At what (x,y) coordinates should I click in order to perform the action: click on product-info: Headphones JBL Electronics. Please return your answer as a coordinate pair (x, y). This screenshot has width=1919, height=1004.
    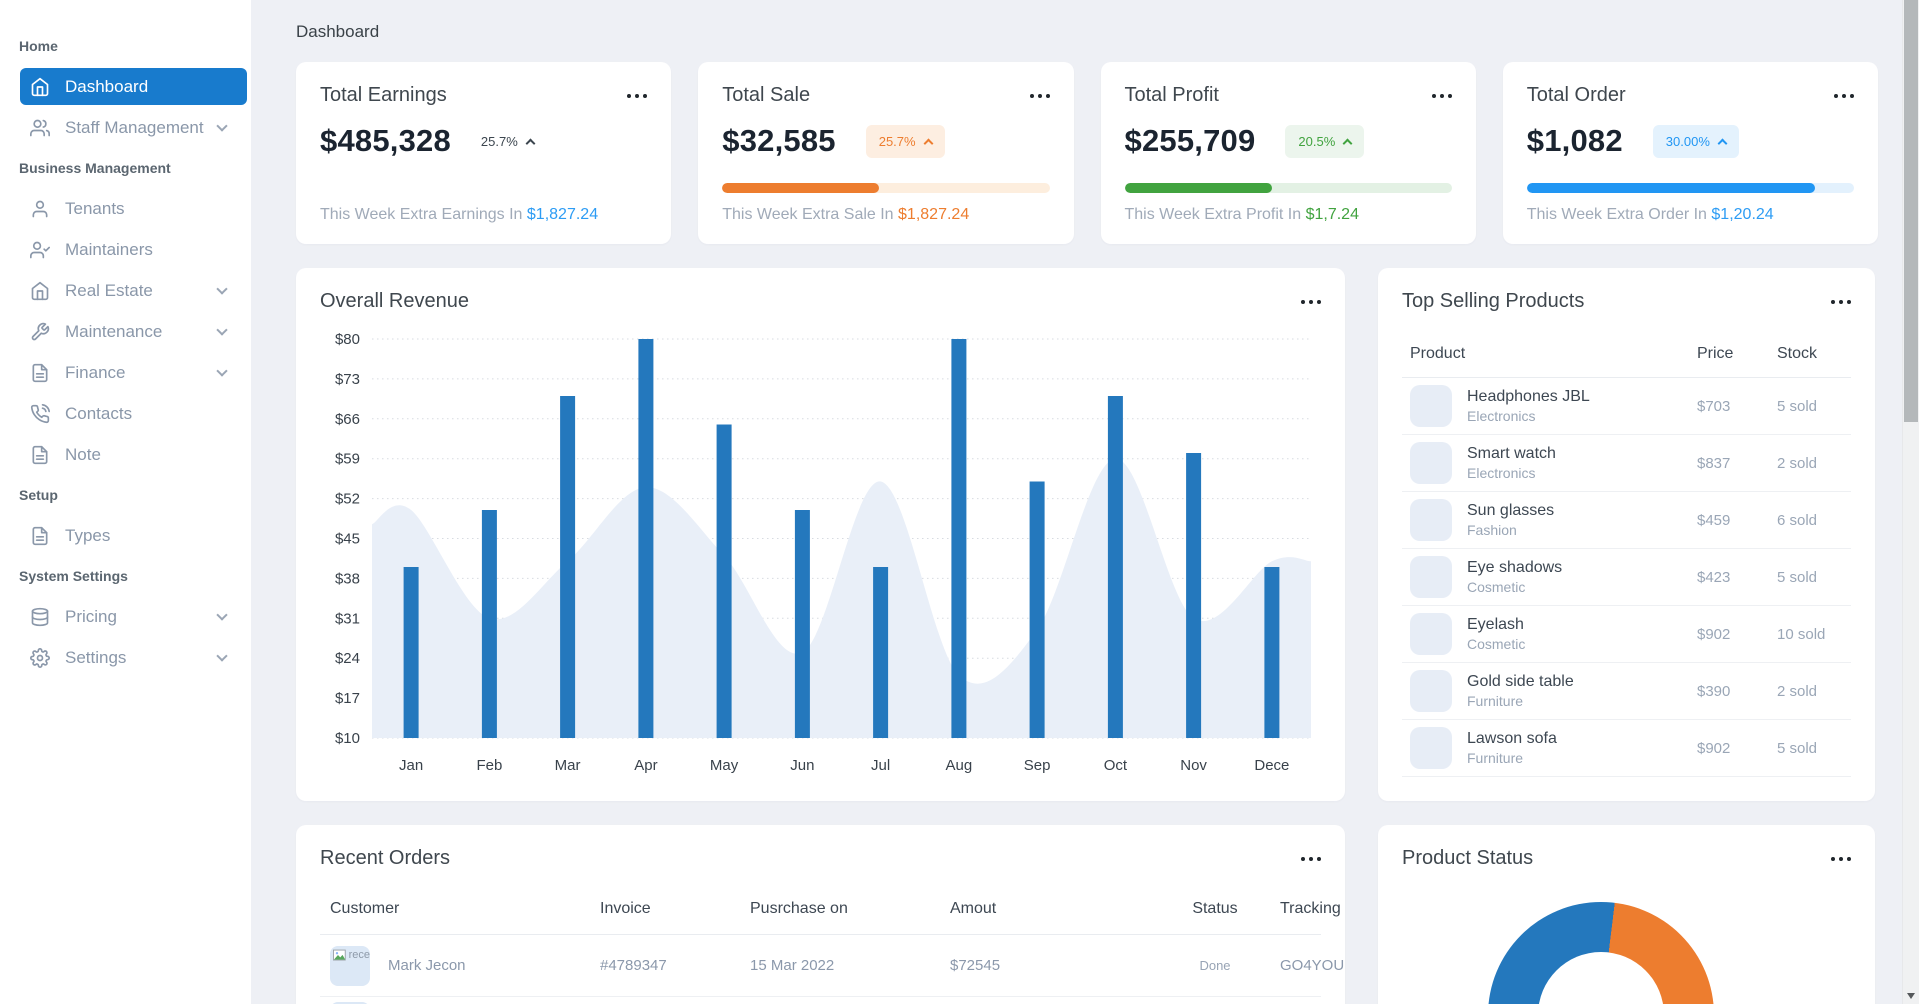
    Looking at the image, I should click on (1582, 406).